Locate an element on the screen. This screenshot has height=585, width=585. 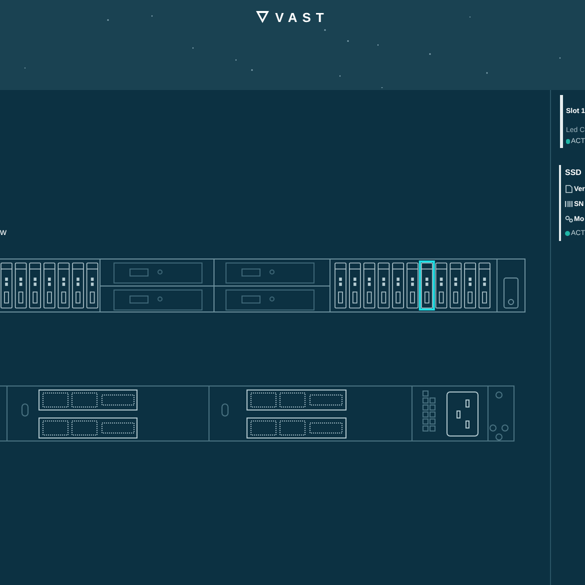
gears-icon is located at coordinates (569, 219).